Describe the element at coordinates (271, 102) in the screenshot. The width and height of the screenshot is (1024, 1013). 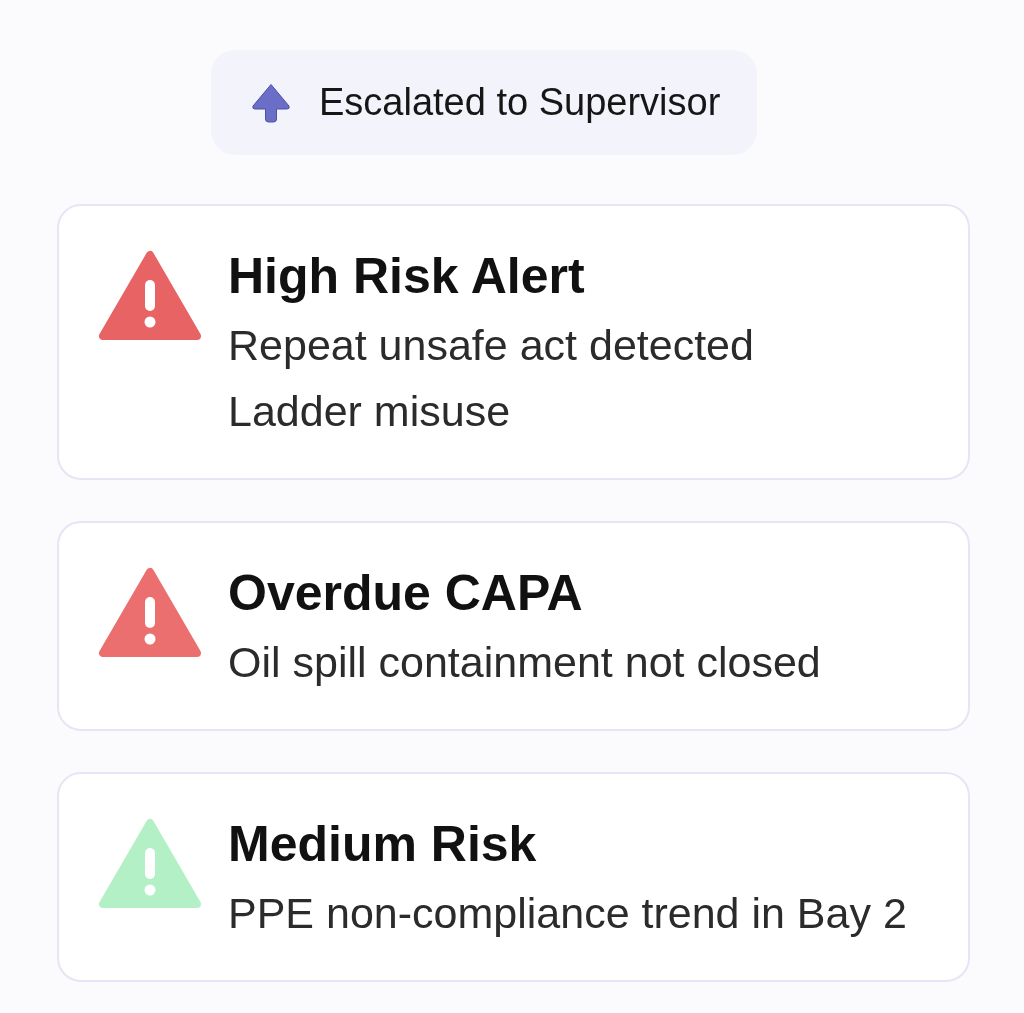
I see `up-arrow-icon` at that location.